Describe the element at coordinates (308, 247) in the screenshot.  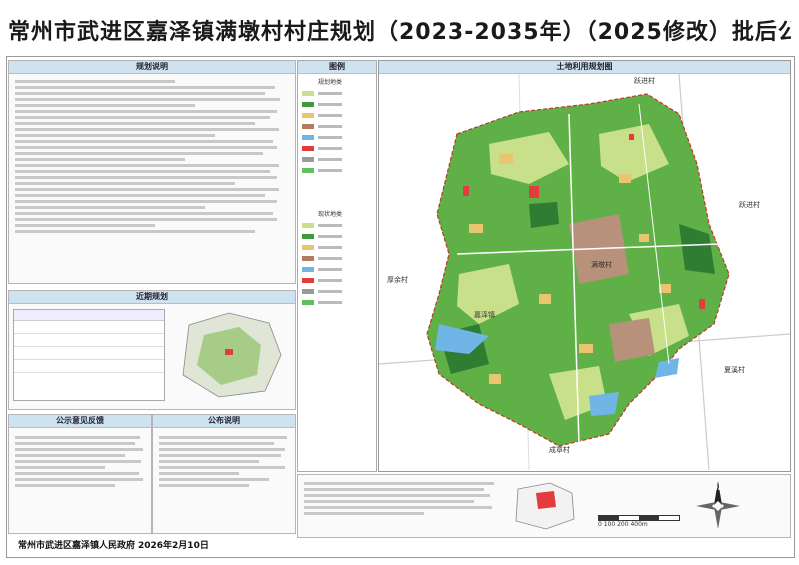
I see `legend-swatch-rural_residential-current` at that location.